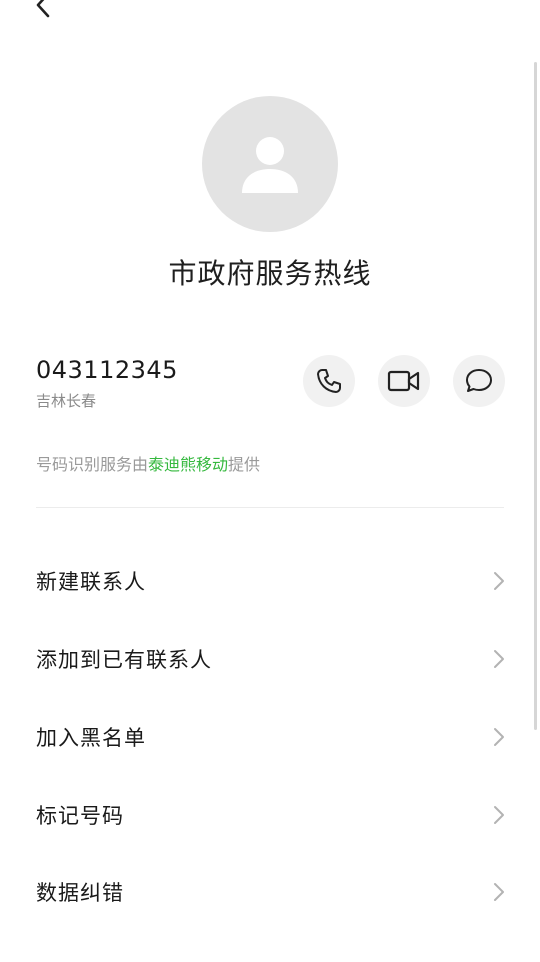  I want to click on menu-item-mark-number: 标记号码, so click(270, 815).